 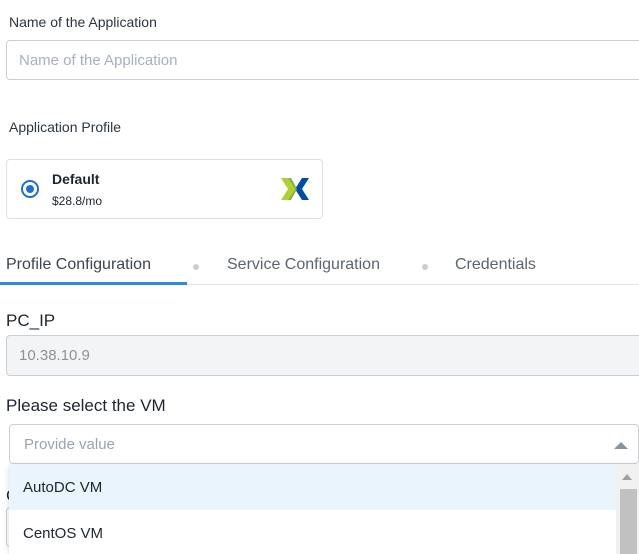 What do you see at coordinates (312, 532) in the screenshot?
I see `dropdown-option-centos-vm: CentOS VM` at bounding box center [312, 532].